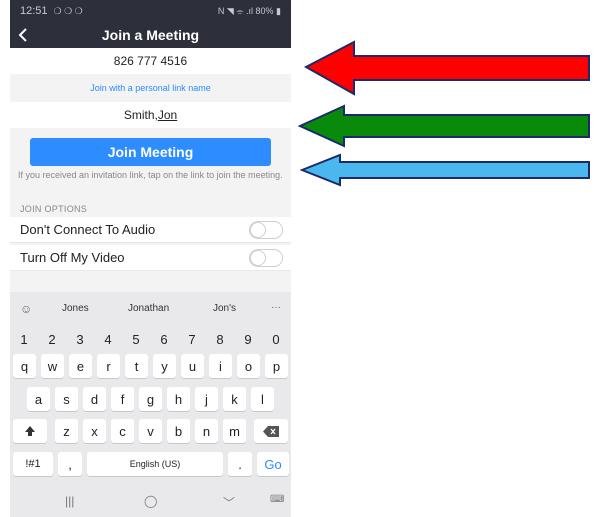 Image resolution: width=594 pixels, height=517 pixels. I want to click on option-turn-off-video: Turn Off My Video, so click(150, 258).